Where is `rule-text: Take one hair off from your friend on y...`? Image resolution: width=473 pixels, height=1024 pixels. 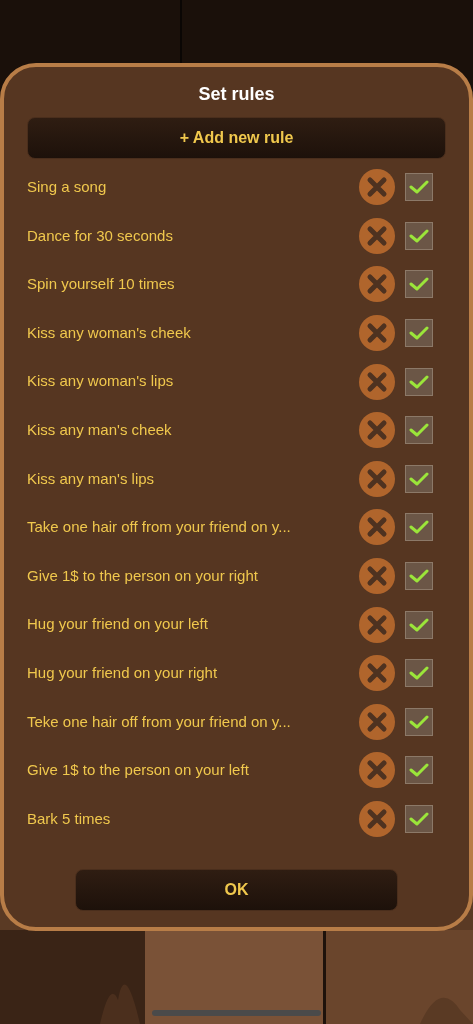
rule-text: Take one hair off from your friend on y... is located at coordinates (159, 527).